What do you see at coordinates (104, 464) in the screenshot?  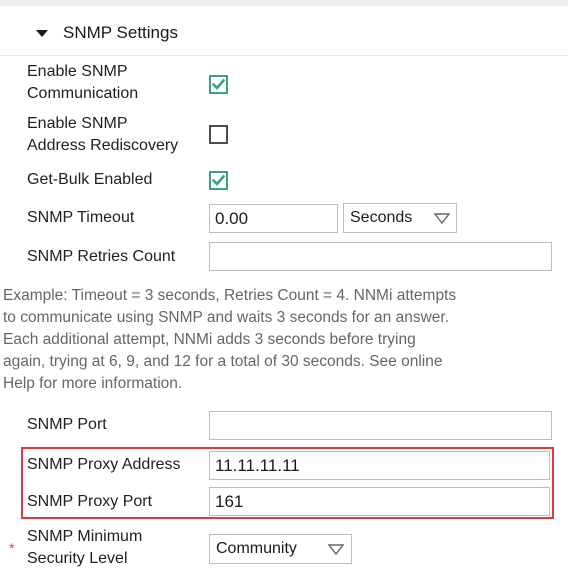 I see `snmp-proxy-address-label: SNMP Proxy Address` at bounding box center [104, 464].